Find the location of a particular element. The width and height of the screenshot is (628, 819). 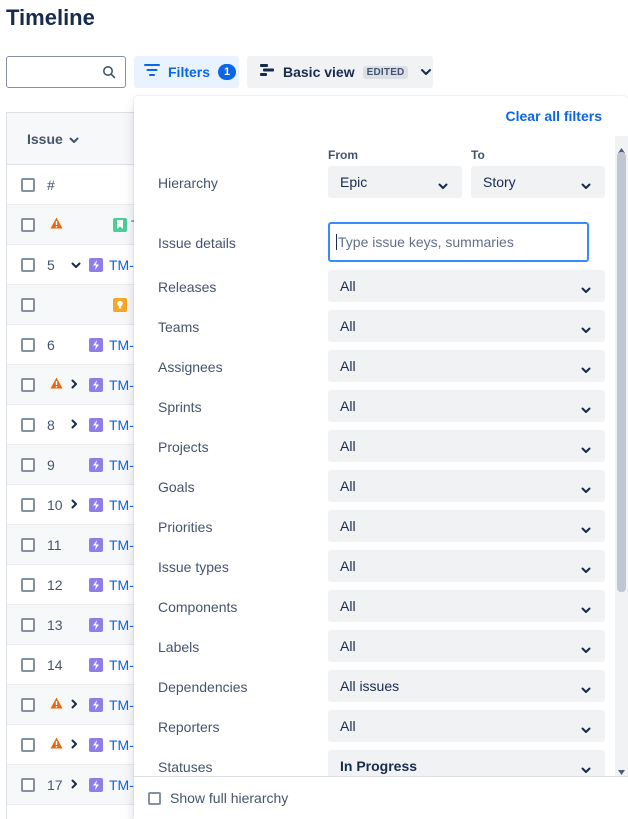

view-settings-button: Basic view EDITED is located at coordinates (340, 72).